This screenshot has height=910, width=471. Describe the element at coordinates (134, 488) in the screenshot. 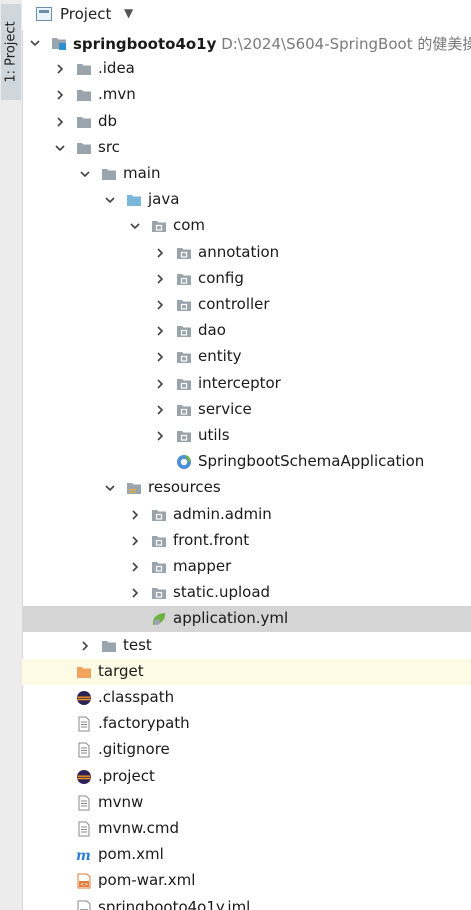

I see `resources-folder-icon` at that location.